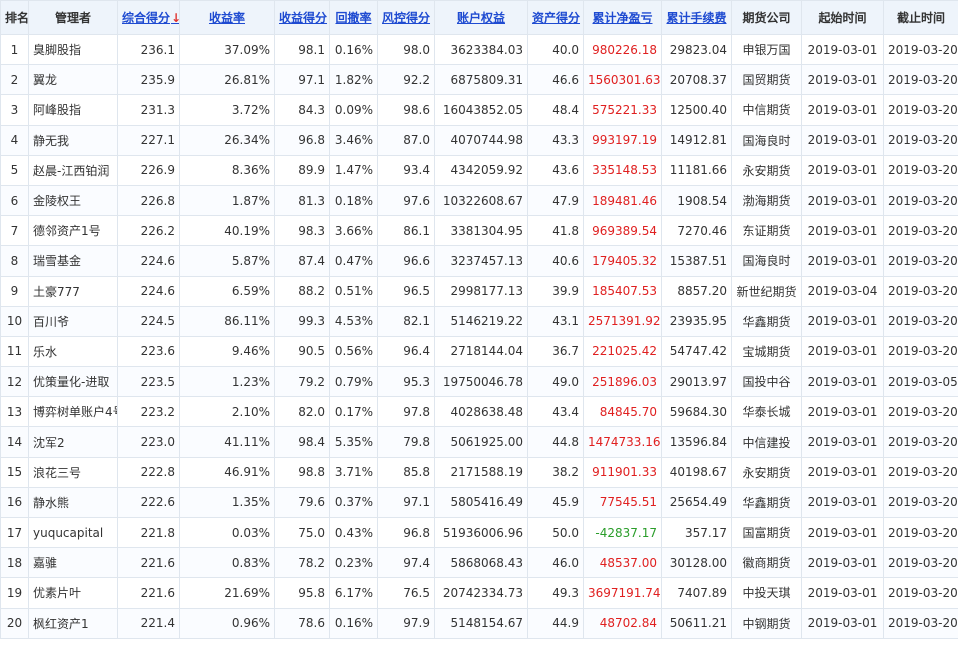 This screenshot has width=958, height=649. What do you see at coordinates (73, 593) in the screenshot?
I see `manager-cell: 优素片叶` at bounding box center [73, 593].